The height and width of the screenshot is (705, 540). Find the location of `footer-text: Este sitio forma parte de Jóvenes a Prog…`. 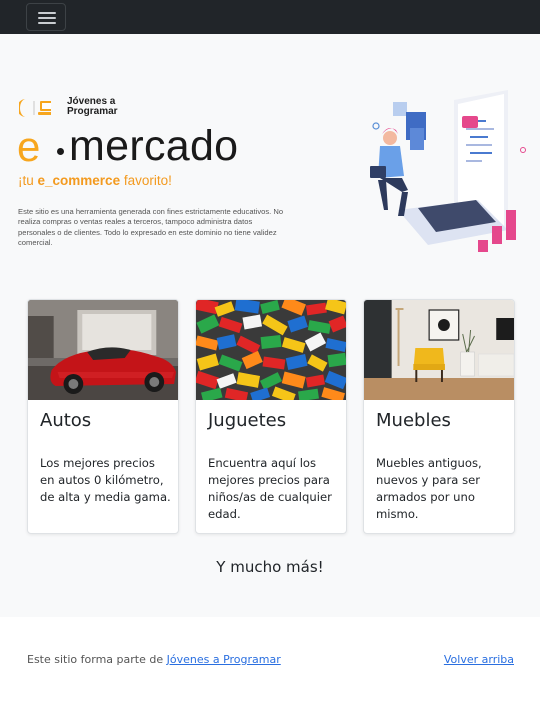

footer-text: Este sitio forma parte de Jóvenes a Prog… is located at coordinates (154, 659).